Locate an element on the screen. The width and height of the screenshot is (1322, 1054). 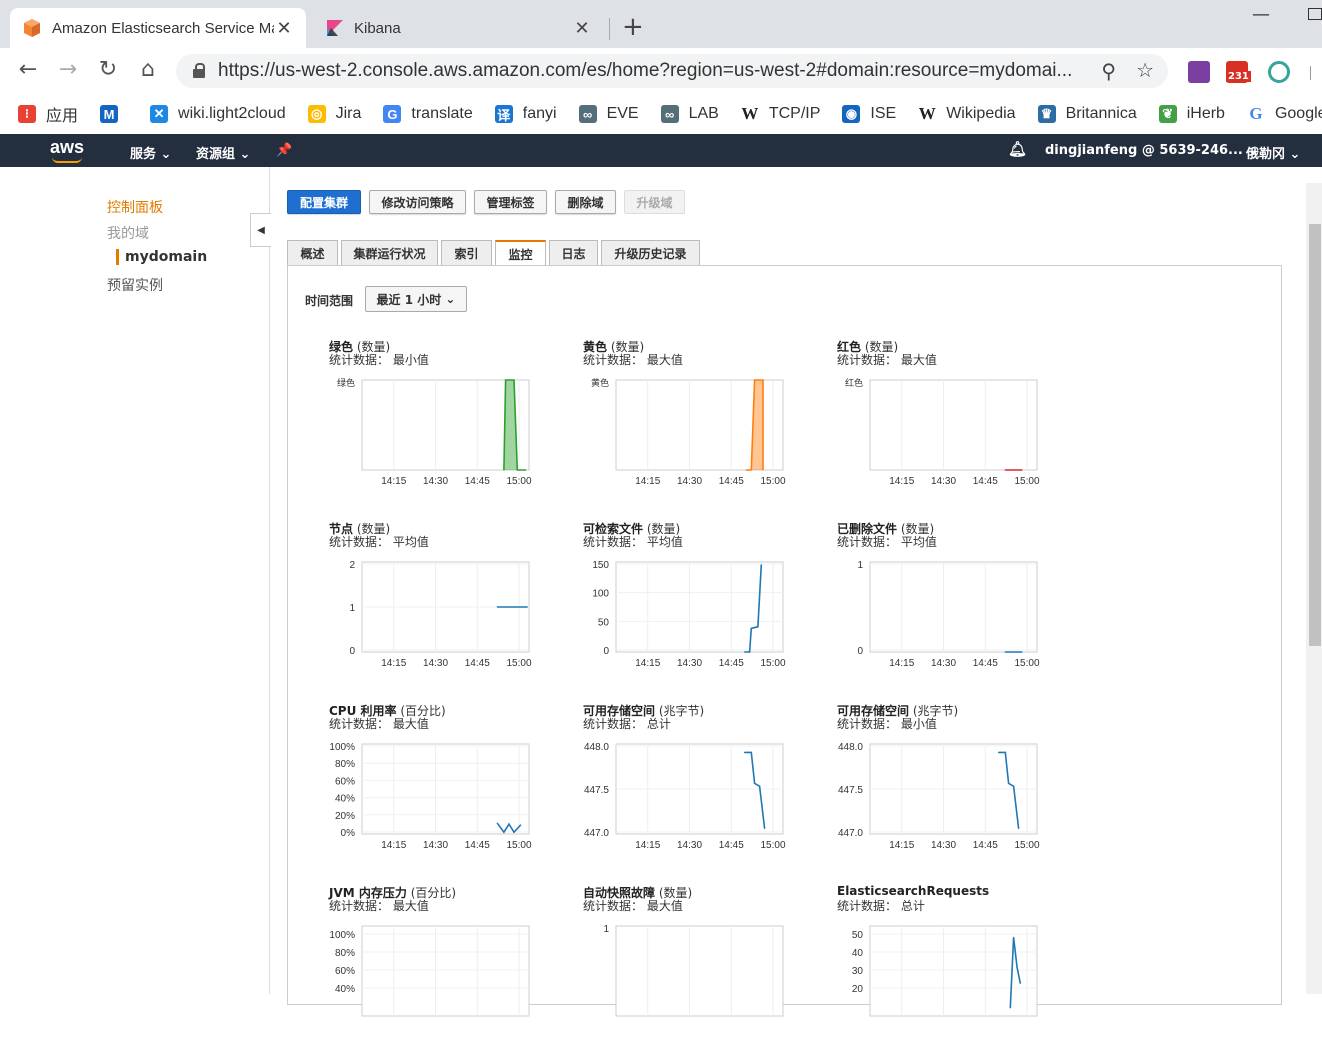
aws-orange-cube-icon is located at coordinates (32, 28).